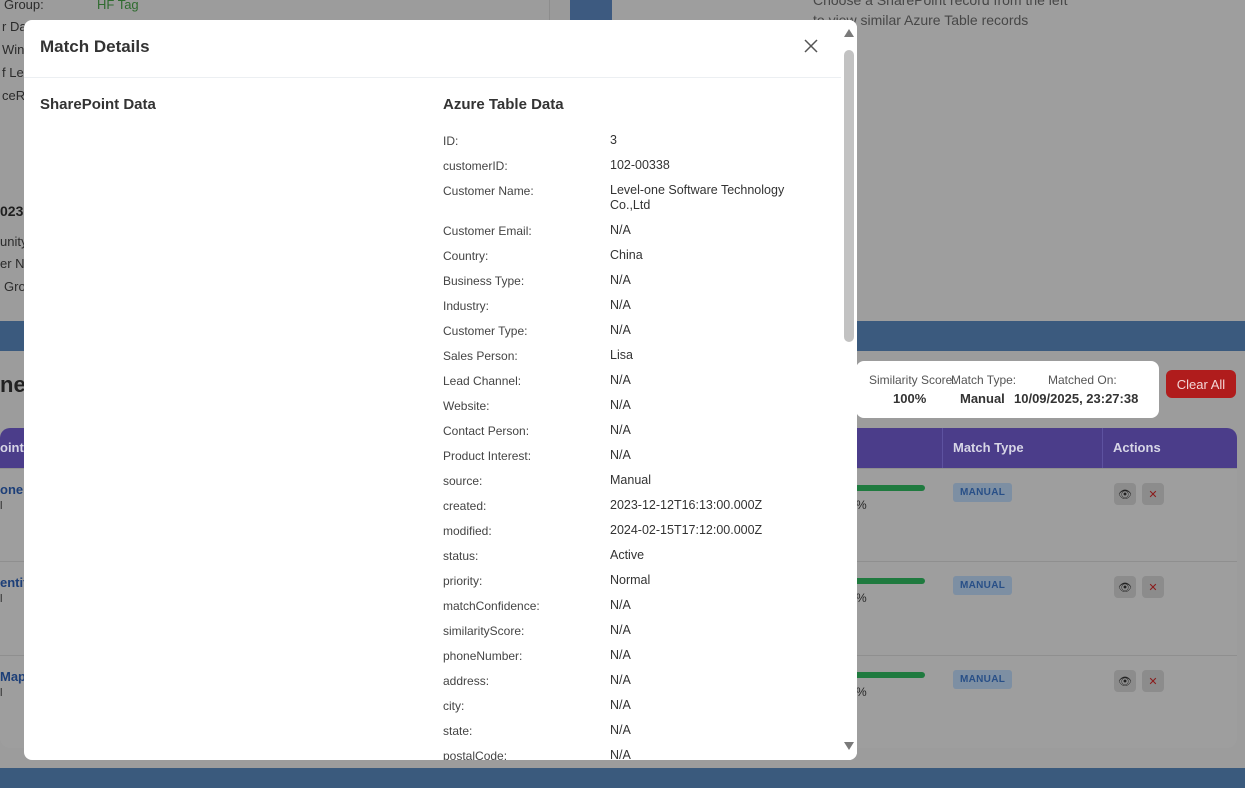 This screenshot has height=788, width=1245. Describe the element at coordinates (24, 6) in the screenshot. I see `bg-field-label: Group:` at that location.